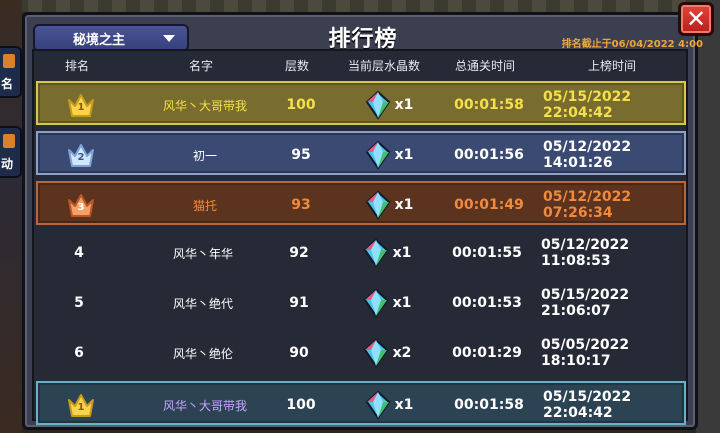  Describe the element at coordinates (204, 155) in the screenshot. I see `player-name: 初一` at that location.